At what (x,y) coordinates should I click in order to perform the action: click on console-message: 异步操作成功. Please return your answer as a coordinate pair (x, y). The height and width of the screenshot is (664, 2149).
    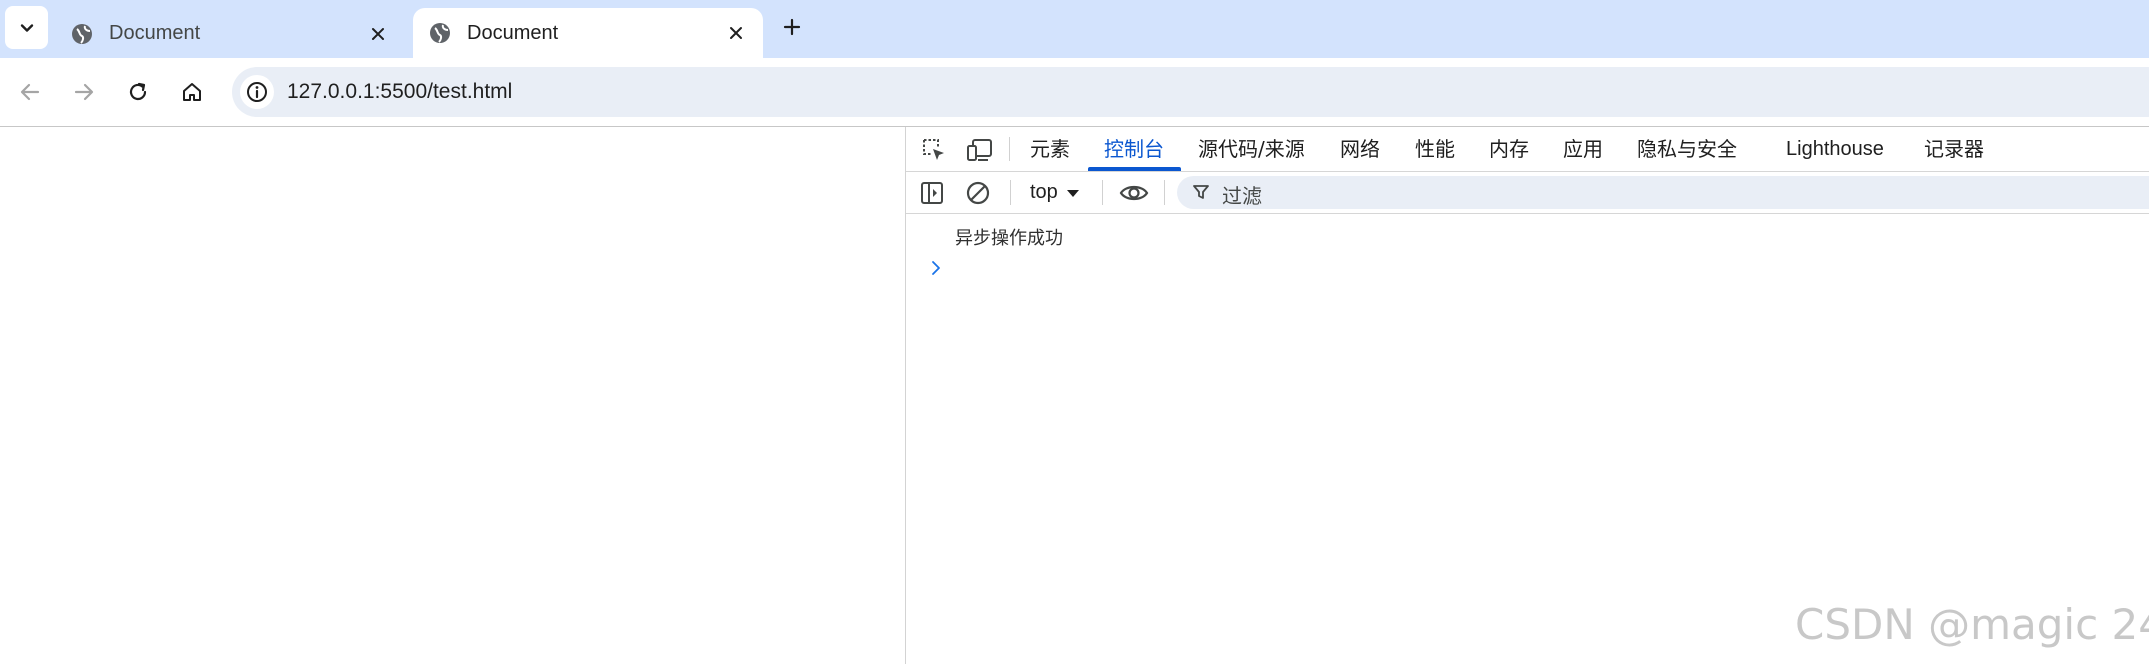
    Looking at the image, I should click on (1009, 238).